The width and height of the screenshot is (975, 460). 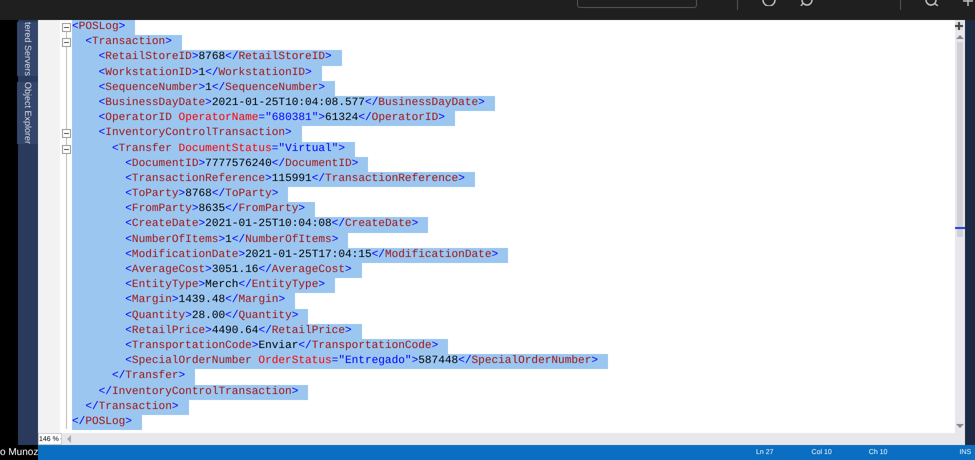 What do you see at coordinates (960, 36) in the screenshot?
I see `scroll-up-icon` at bounding box center [960, 36].